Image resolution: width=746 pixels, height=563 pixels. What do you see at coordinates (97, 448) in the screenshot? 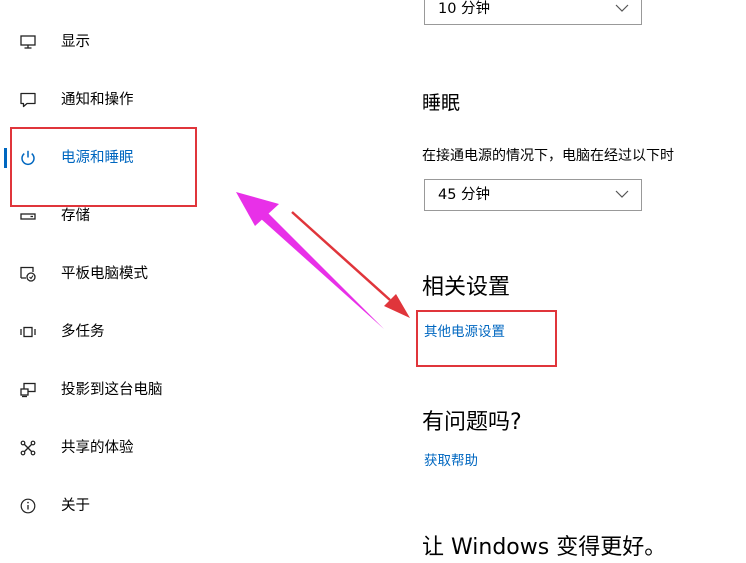
I see `sidebar-item-label: 共享的体验` at bounding box center [97, 448].